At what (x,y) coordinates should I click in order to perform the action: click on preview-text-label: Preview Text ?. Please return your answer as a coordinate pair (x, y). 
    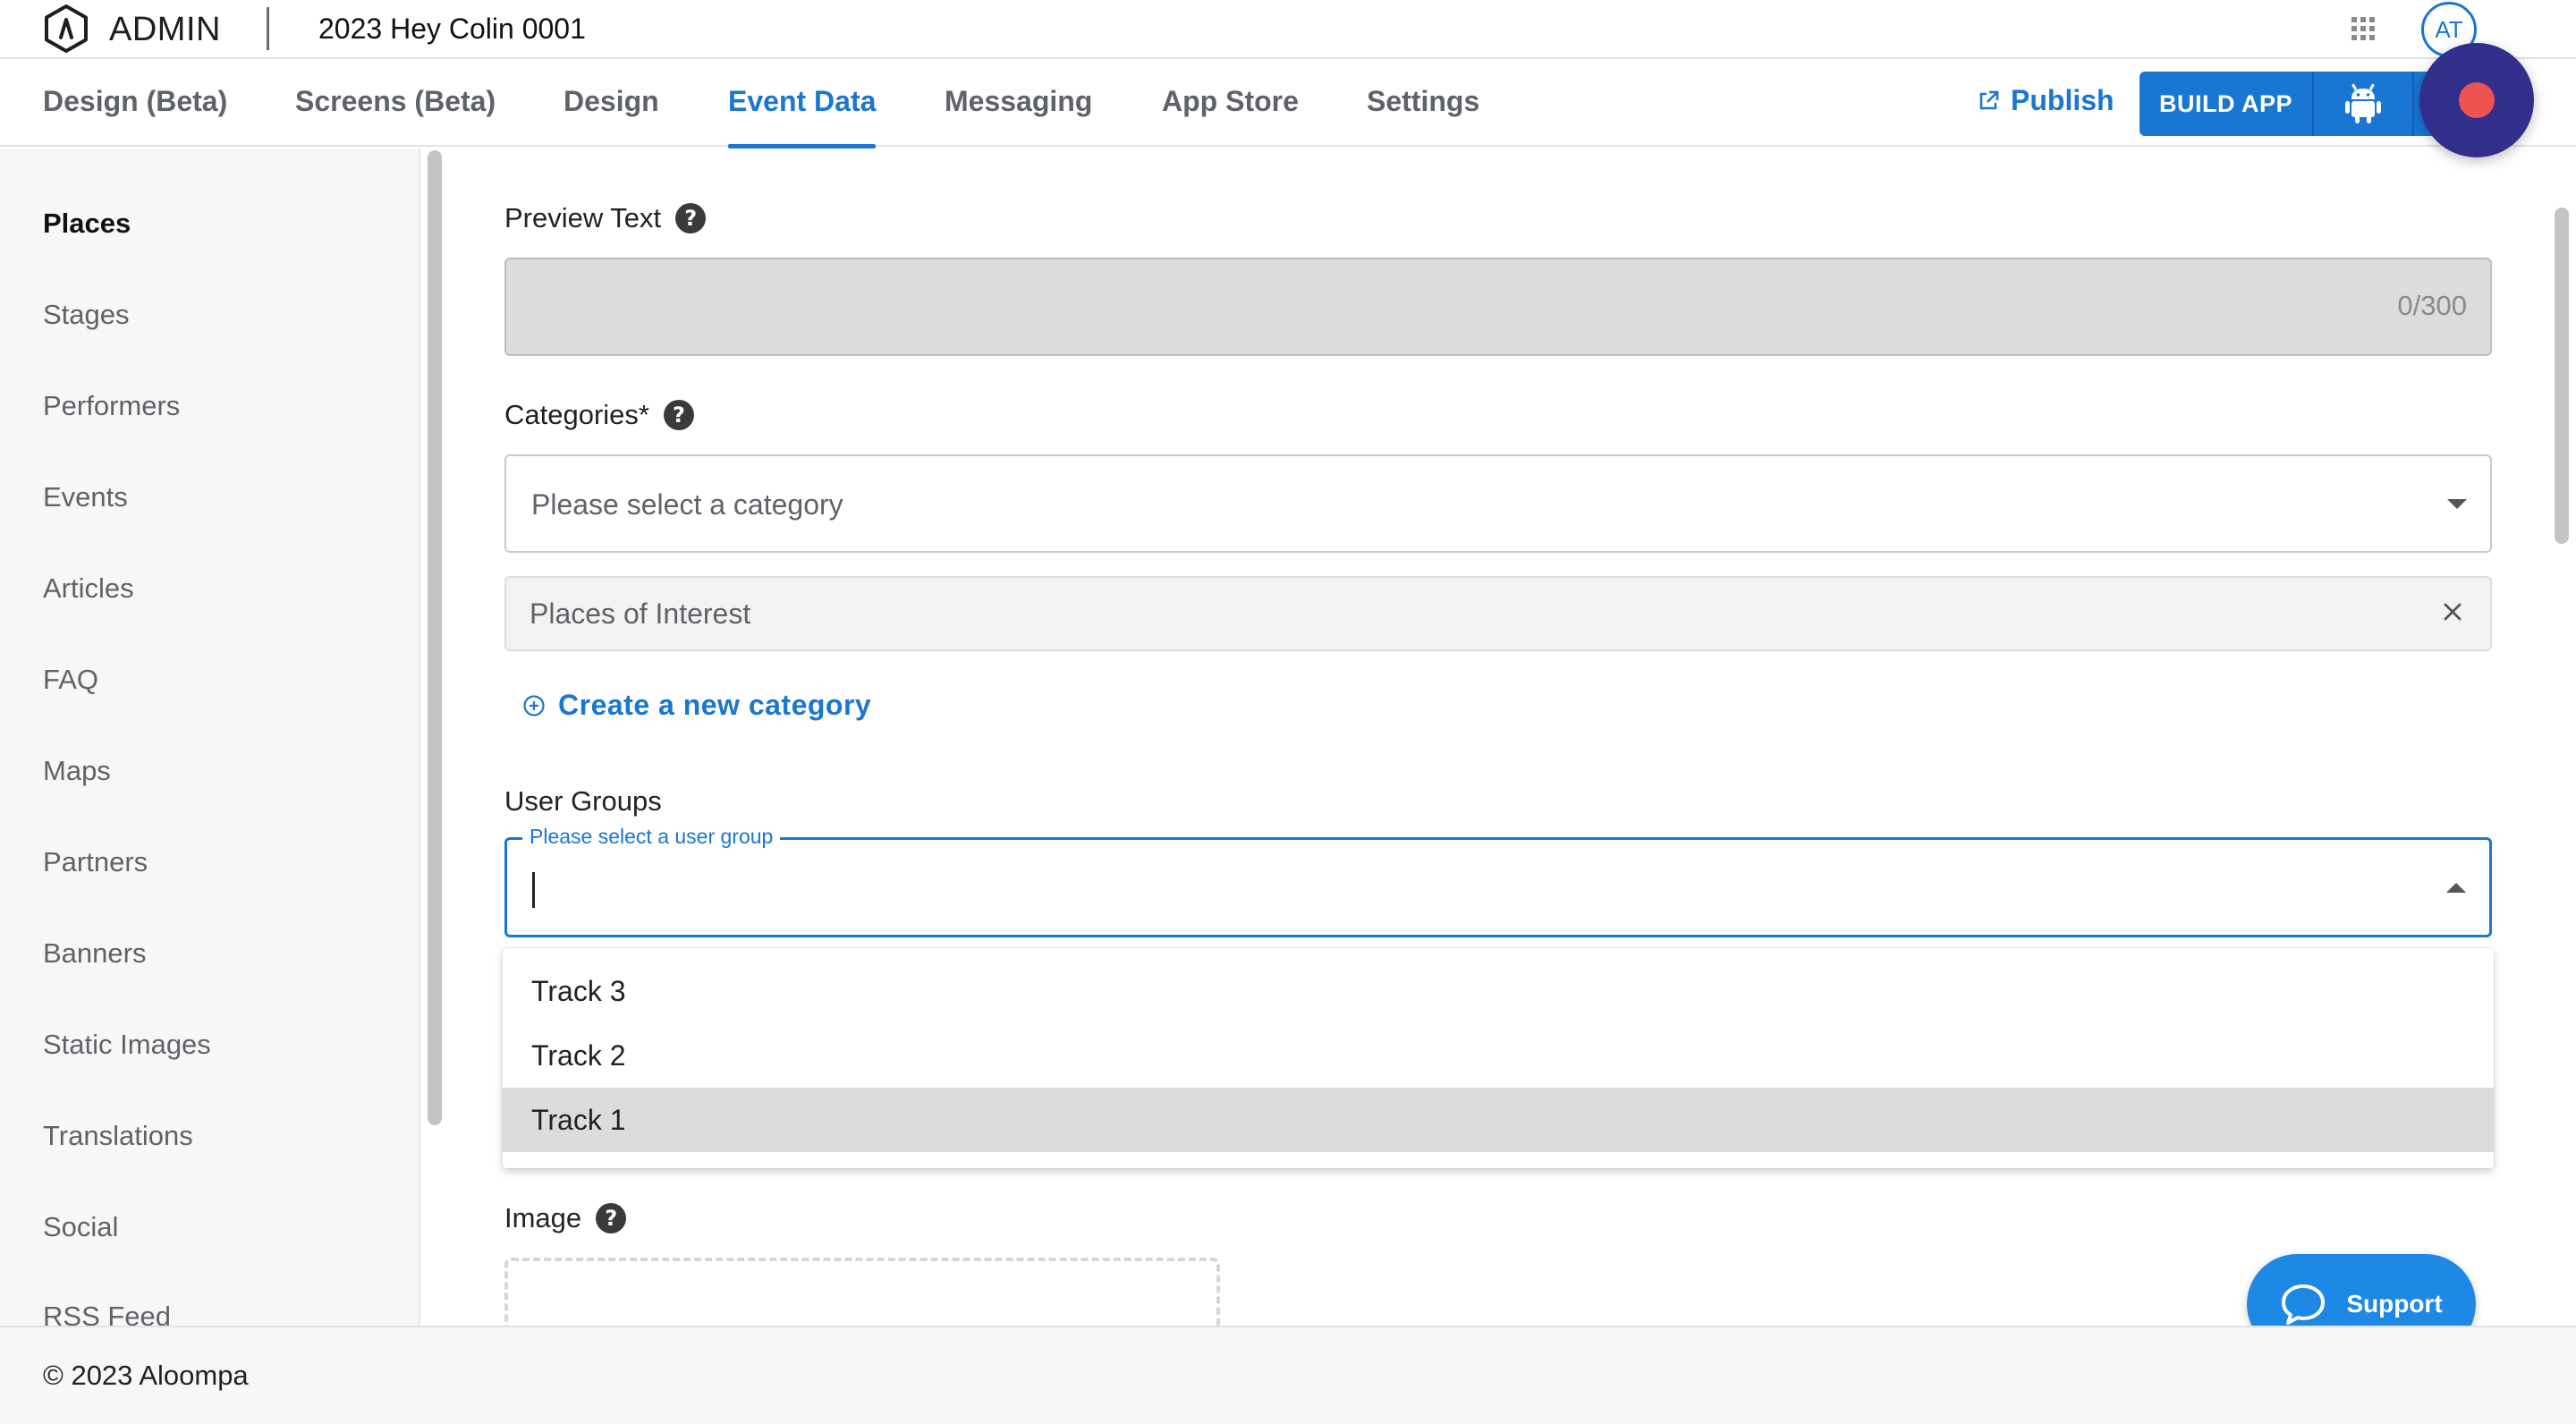
    Looking at the image, I should click on (605, 218).